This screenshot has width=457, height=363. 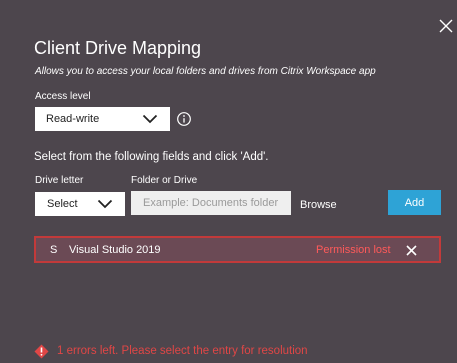 What do you see at coordinates (80, 204) in the screenshot?
I see `drive-letter-select: Select` at bounding box center [80, 204].